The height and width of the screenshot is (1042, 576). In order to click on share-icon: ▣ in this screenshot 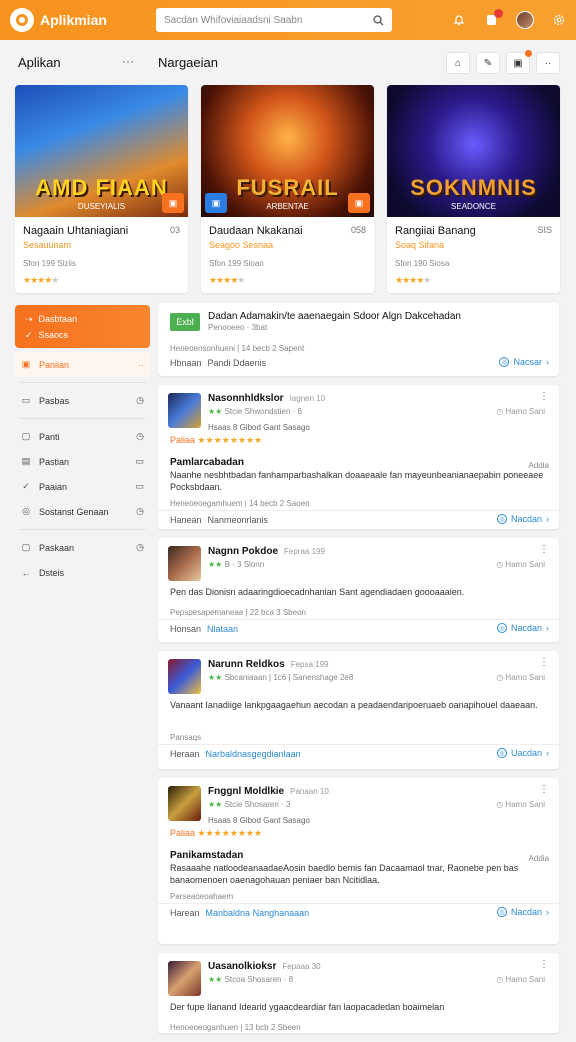, I will do `click(216, 203)`.